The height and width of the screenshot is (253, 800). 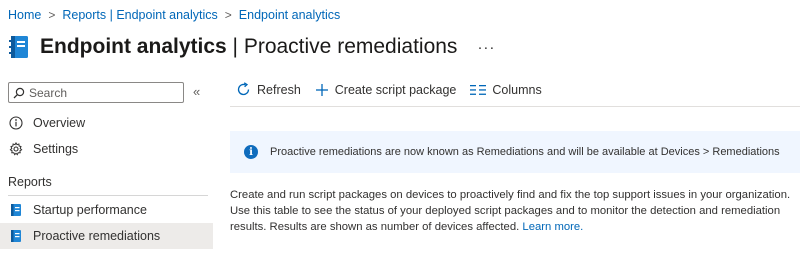 What do you see at coordinates (90, 210) in the screenshot?
I see `sidebar-item-label: Startup performance` at bounding box center [90, 210].